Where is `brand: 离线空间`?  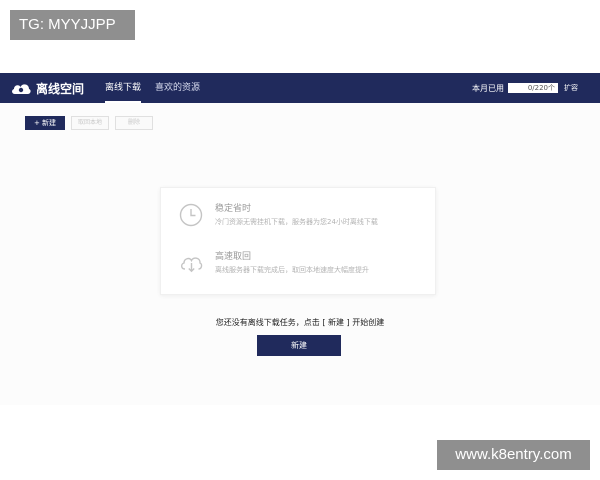 brand: 离线空间 is located at coordinates (54, 88).